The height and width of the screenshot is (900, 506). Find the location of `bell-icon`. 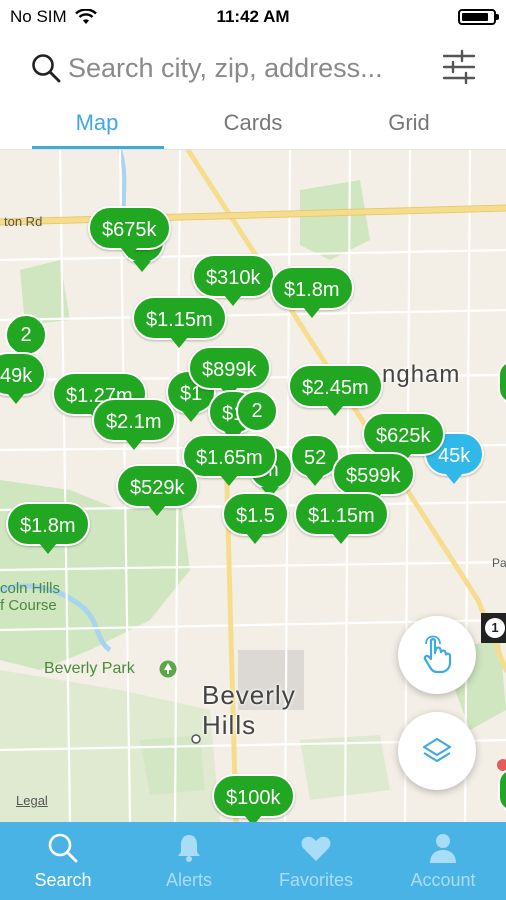

bell-icon is located at coordinates (189, 848).